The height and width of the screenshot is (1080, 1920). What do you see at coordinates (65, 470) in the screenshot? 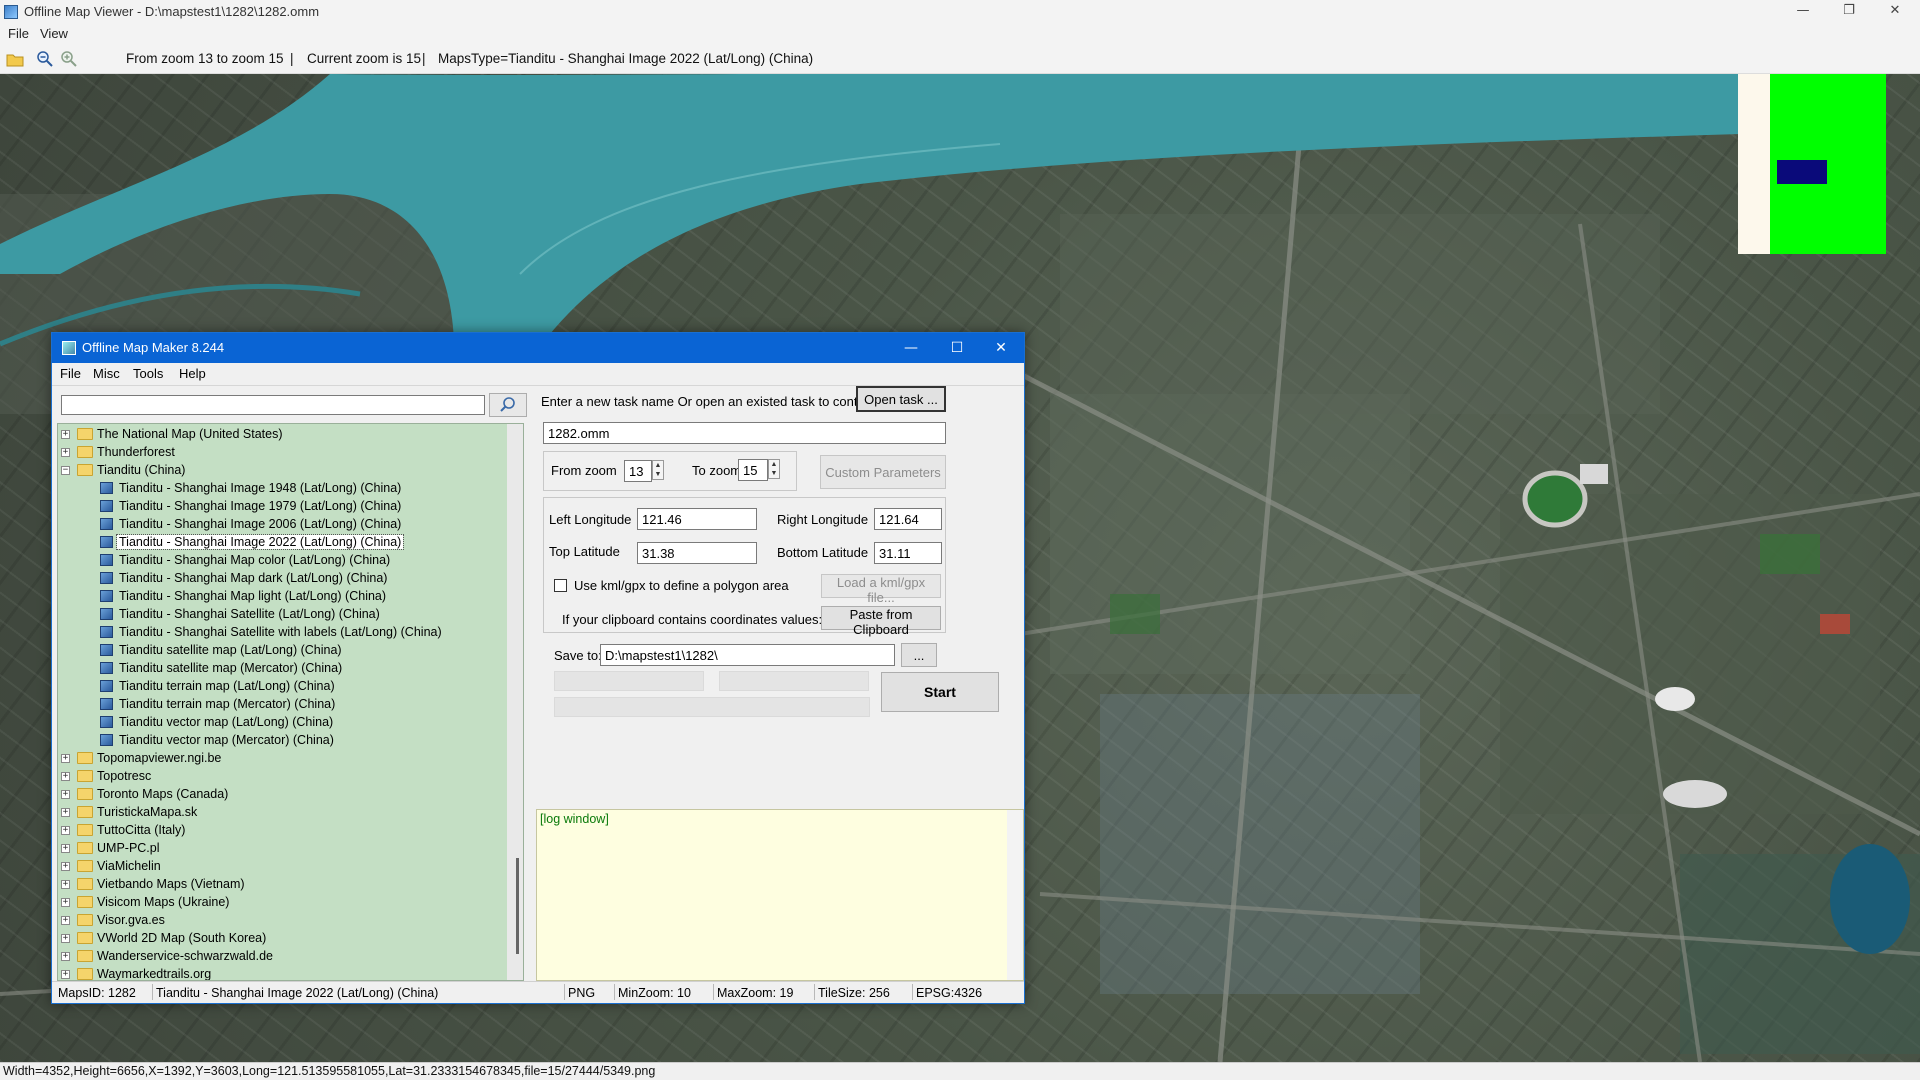
I see `tree-expander-icon: −` at bounding box center [65, 470].